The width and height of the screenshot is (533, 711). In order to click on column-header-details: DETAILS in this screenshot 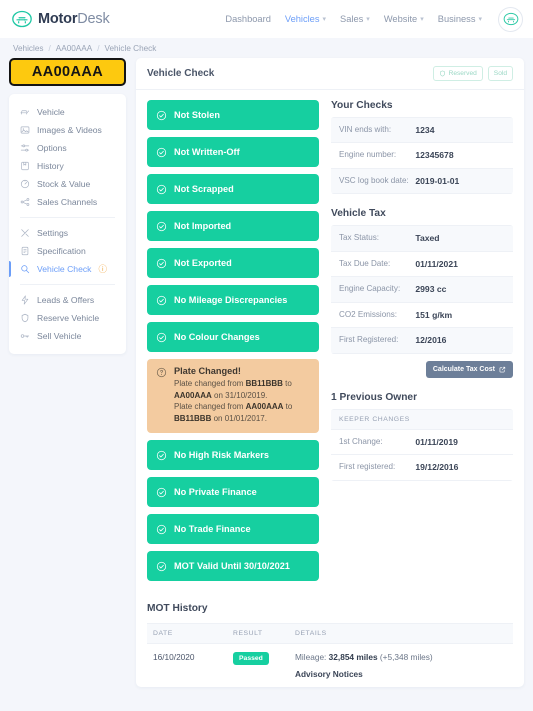, I will do `click(401, 634)`.